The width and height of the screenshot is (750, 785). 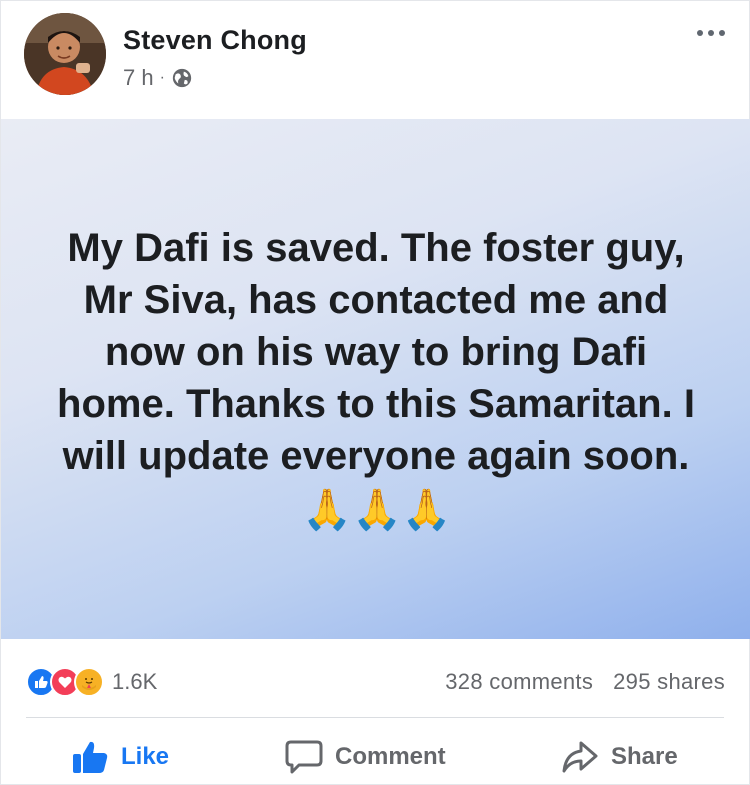 I want to click on reactions-summary: 1.6K, so click(x=91, y=682).